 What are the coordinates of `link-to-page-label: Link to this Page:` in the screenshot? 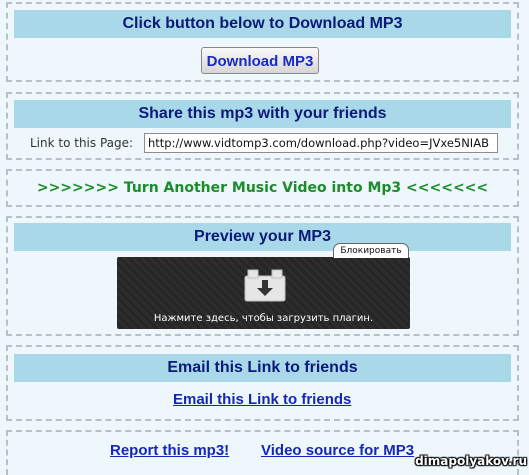 It's located at (82, 143).